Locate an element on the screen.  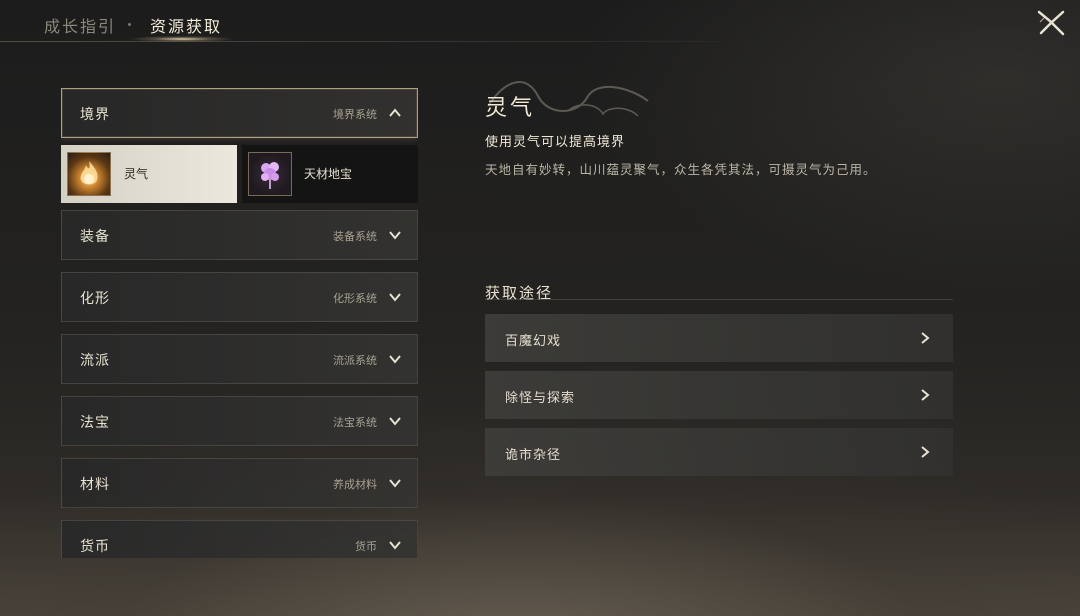
category-name: 化形 is located at coordinates (95, 299).